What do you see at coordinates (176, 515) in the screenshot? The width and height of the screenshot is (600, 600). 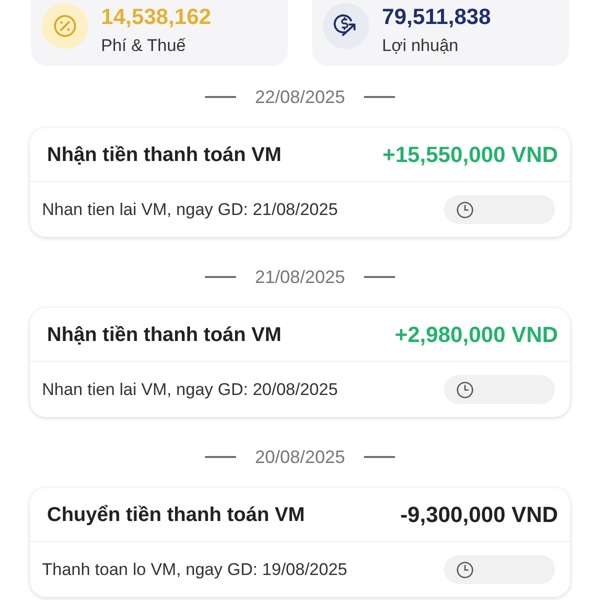 I see `transaction-title: Chuyển tiền thanh toán VM` at bounding box center [176, 515].